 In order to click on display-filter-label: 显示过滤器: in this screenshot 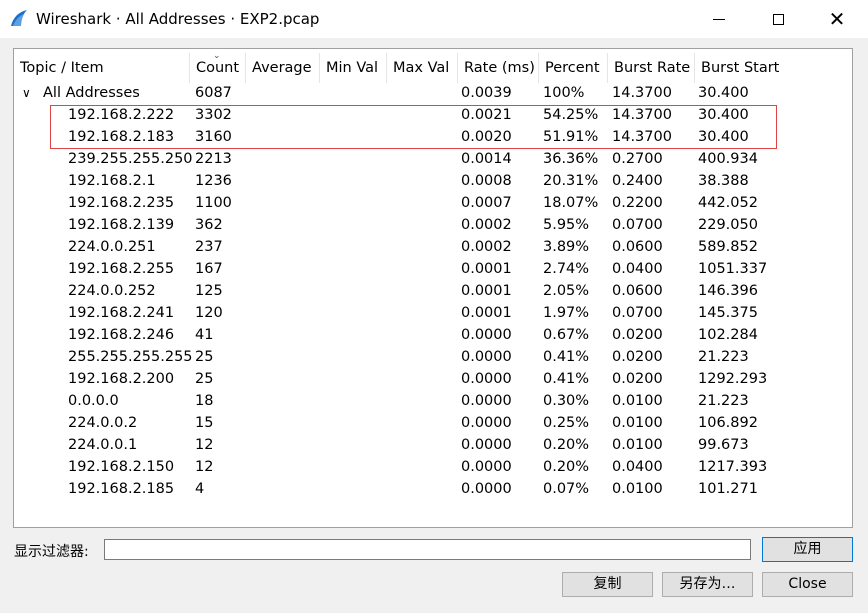, I will do `click(51, 552)`.